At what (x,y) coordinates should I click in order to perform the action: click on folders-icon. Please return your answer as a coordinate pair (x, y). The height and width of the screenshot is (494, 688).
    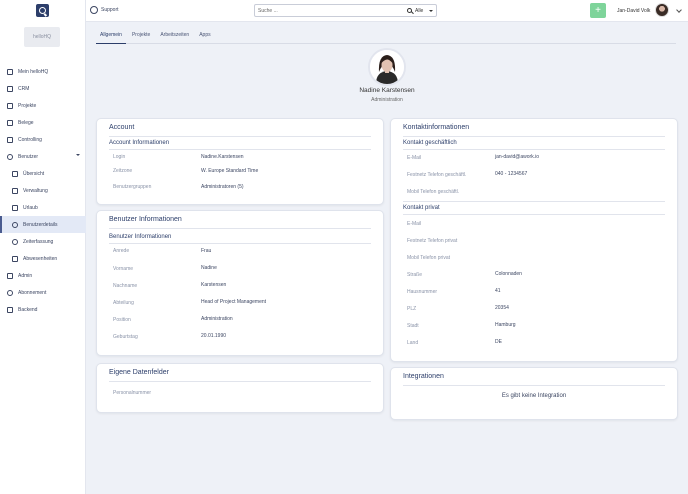
    Looking at the image, I should click on (10, 105).